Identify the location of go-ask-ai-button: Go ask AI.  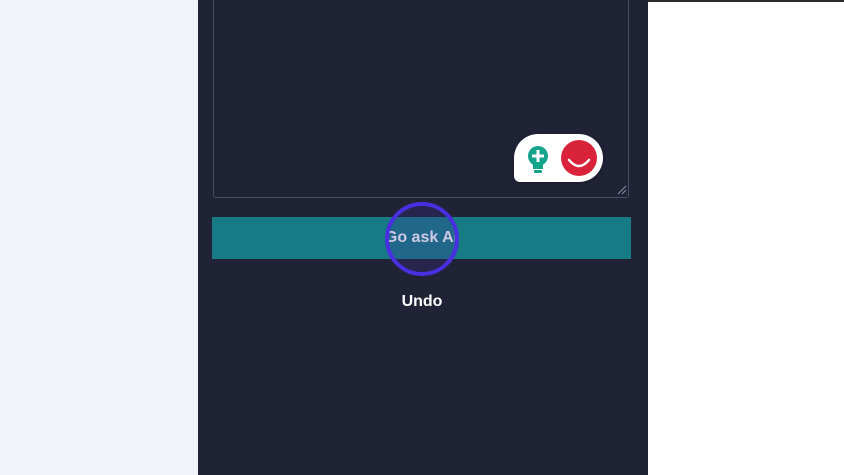
(421, 238).